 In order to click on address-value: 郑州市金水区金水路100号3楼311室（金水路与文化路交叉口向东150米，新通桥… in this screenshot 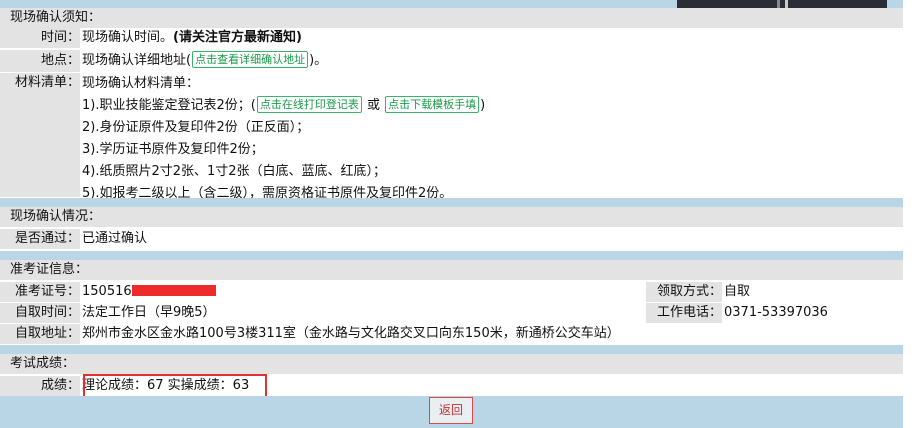, I will do `click(492, 334)`.